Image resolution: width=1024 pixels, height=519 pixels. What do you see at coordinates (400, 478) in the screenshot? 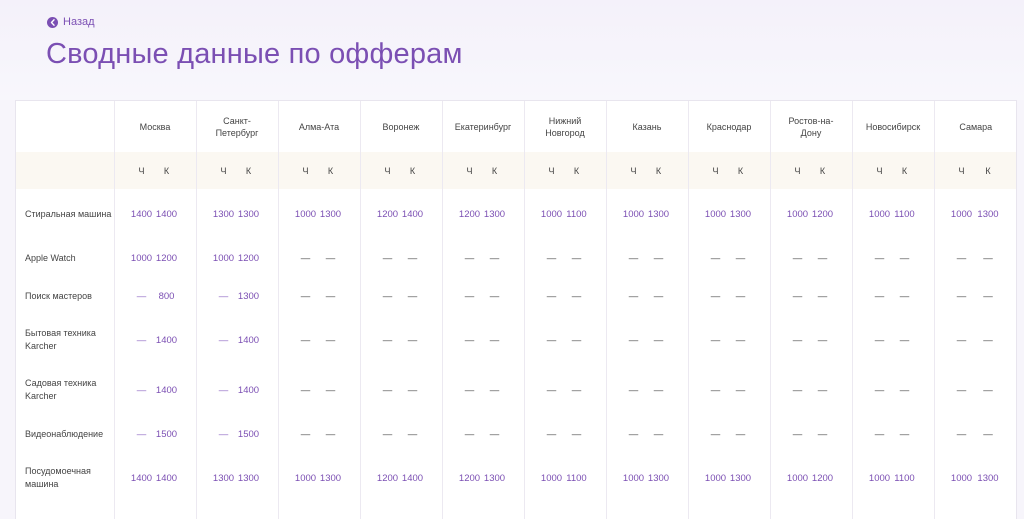
I see `price-cell: 1200 1400` at bounding box center [400, 478].